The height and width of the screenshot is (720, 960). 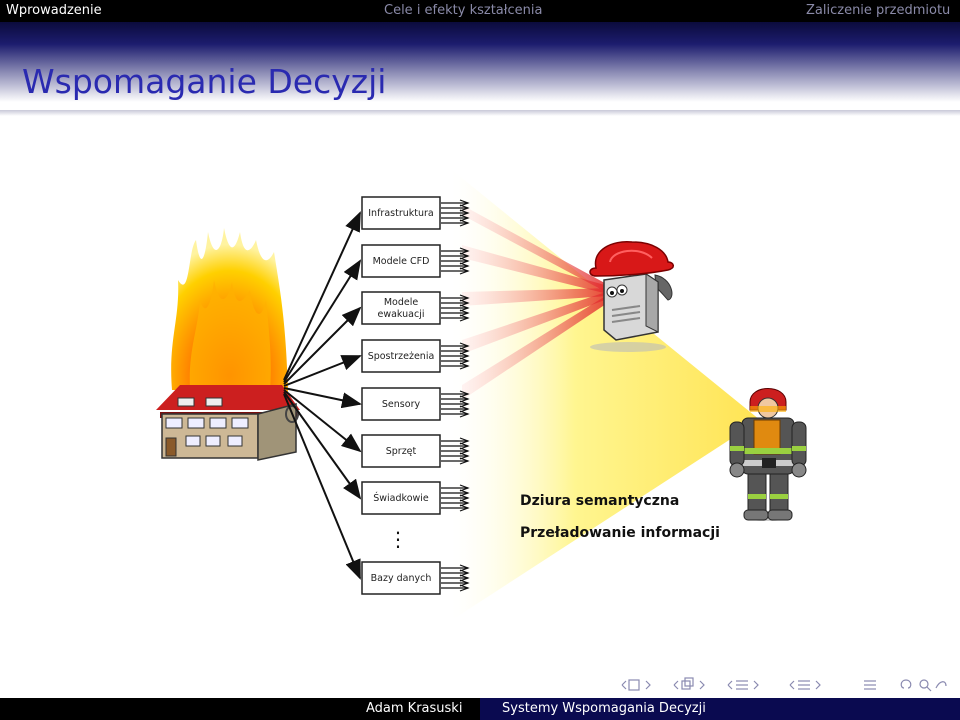 I want to click on box-label: Spostrzeżenia, so click(x=401, y=356).